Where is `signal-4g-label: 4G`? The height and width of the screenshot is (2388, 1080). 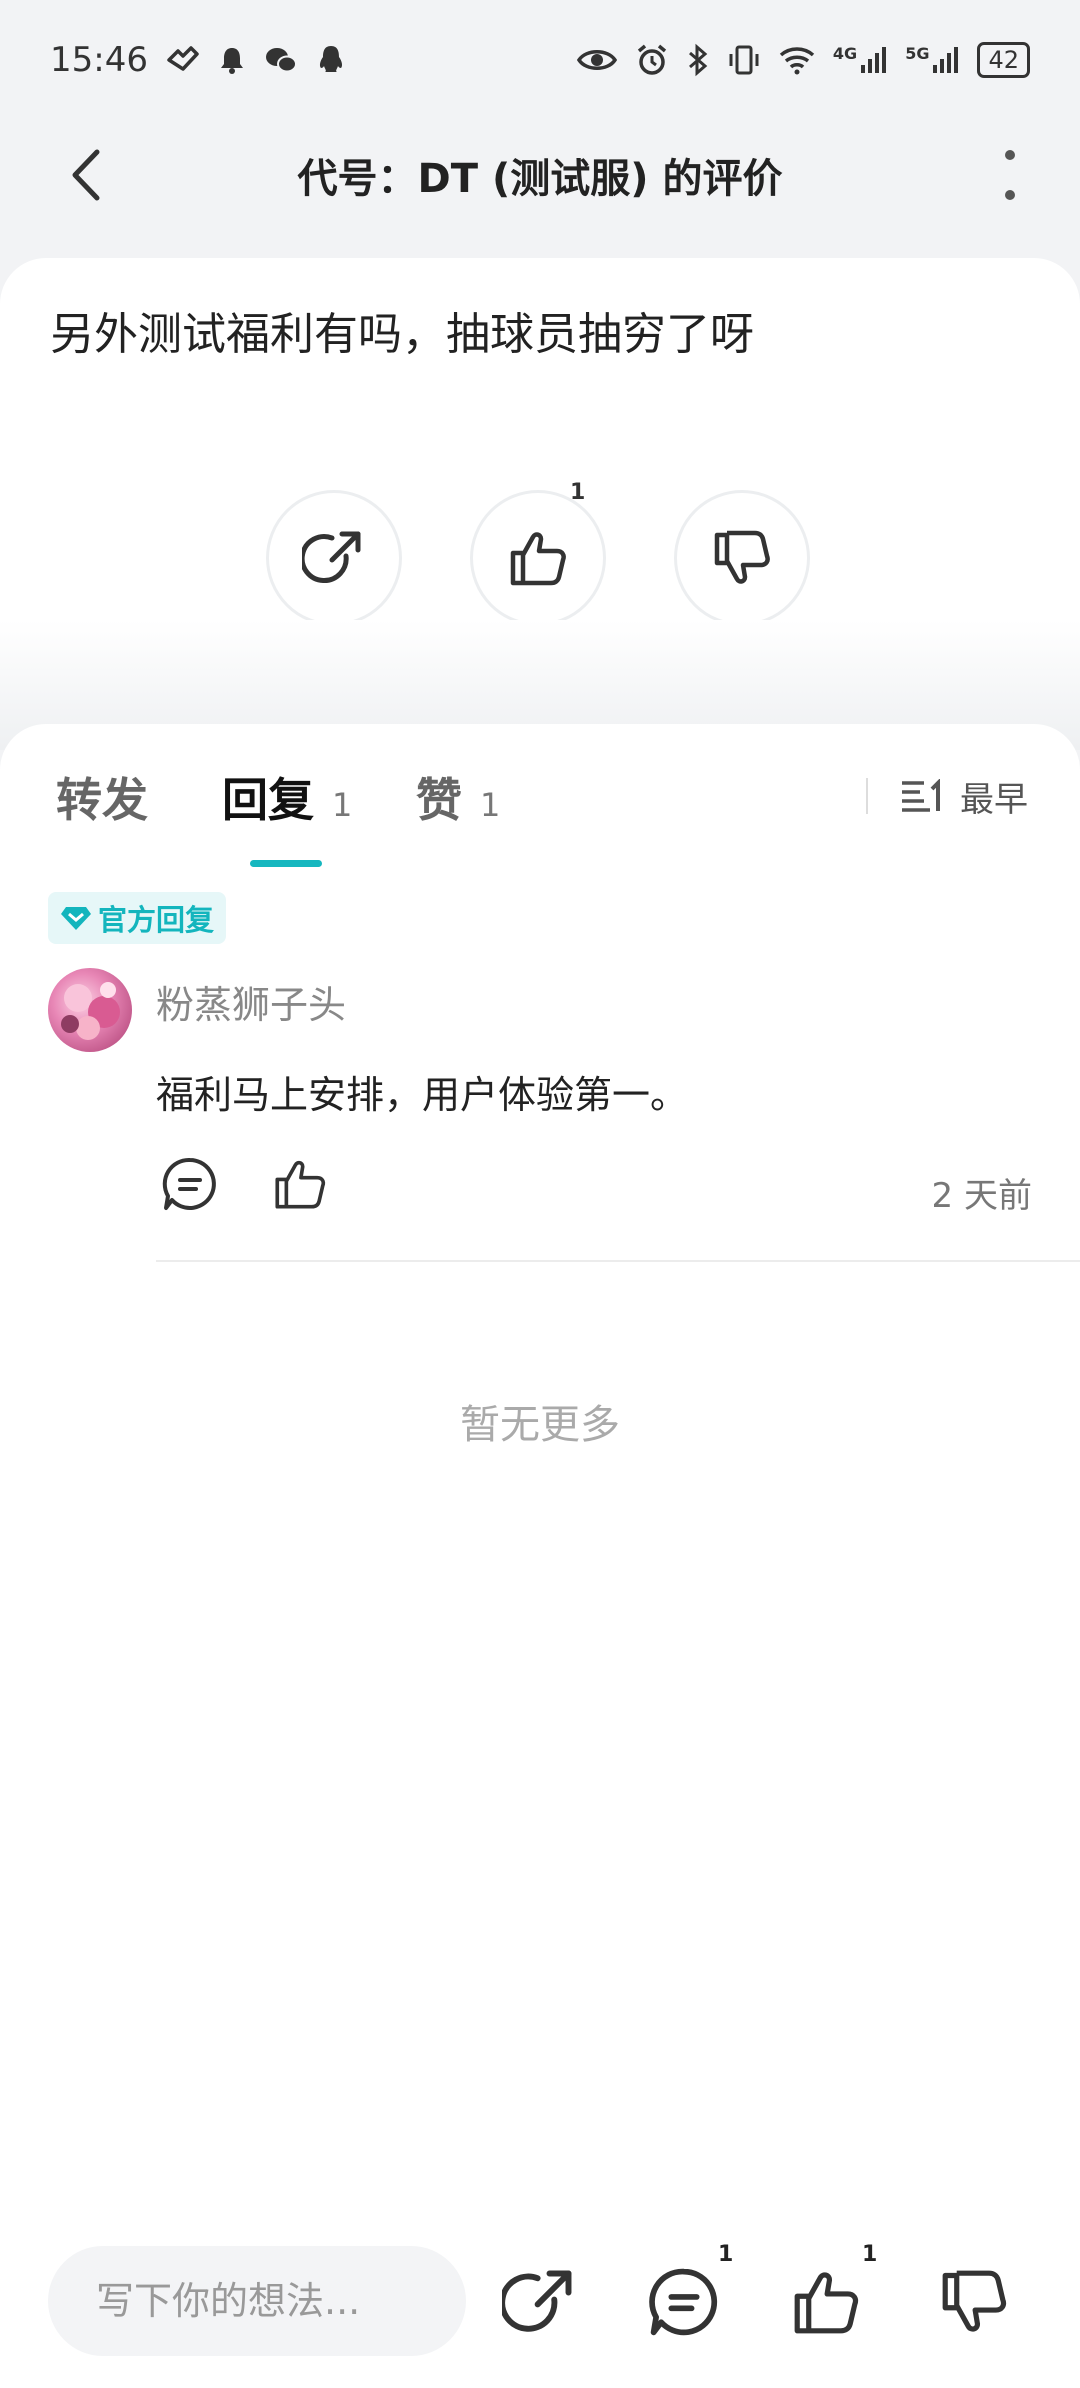
signal-4g-label: 4G is located at coordinates (845, 53).